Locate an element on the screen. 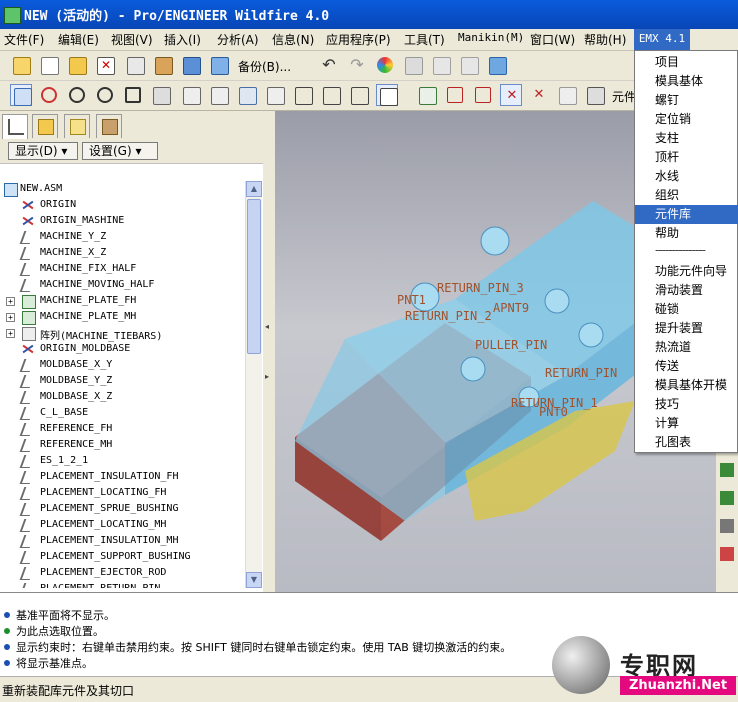 The width and height of the screenshot is (738, 702). tree-node: MOLDBASE_X_Z is located at coordinates (122, 397).